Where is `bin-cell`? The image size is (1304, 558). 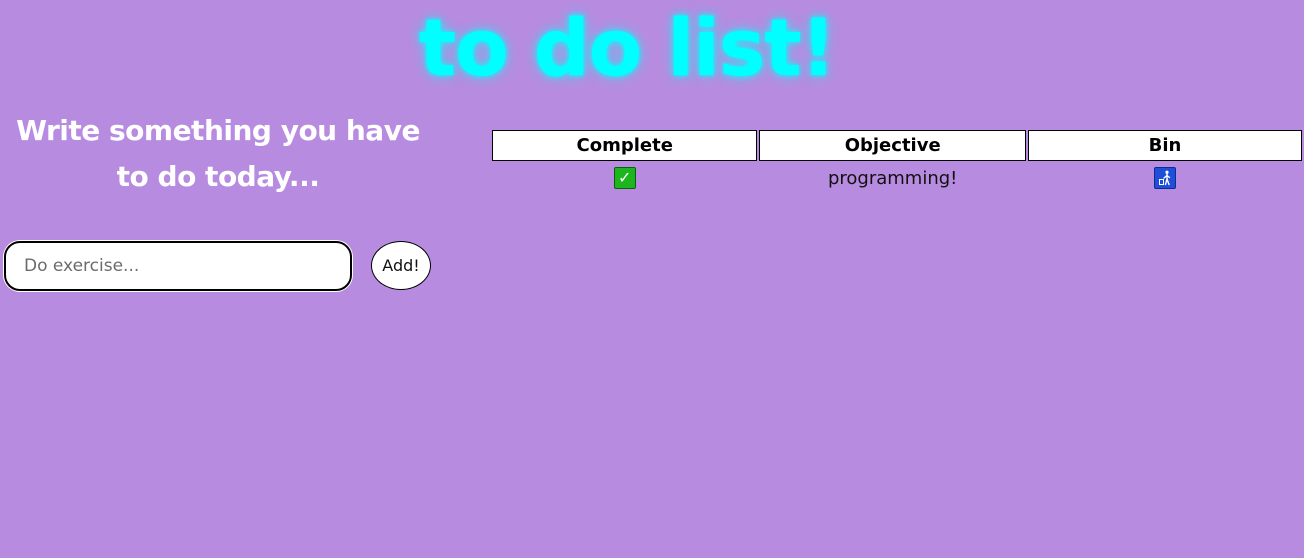 bin-cell is located at coordinates (1165, 178).